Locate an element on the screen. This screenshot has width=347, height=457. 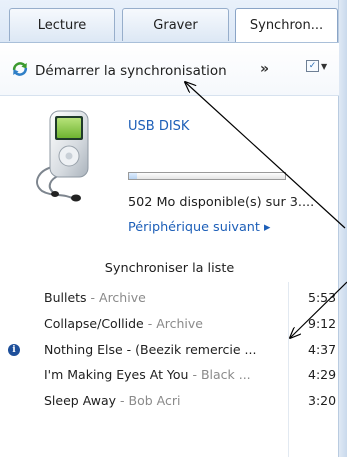
media-player-device-icon is located at coordinates (70, 155).